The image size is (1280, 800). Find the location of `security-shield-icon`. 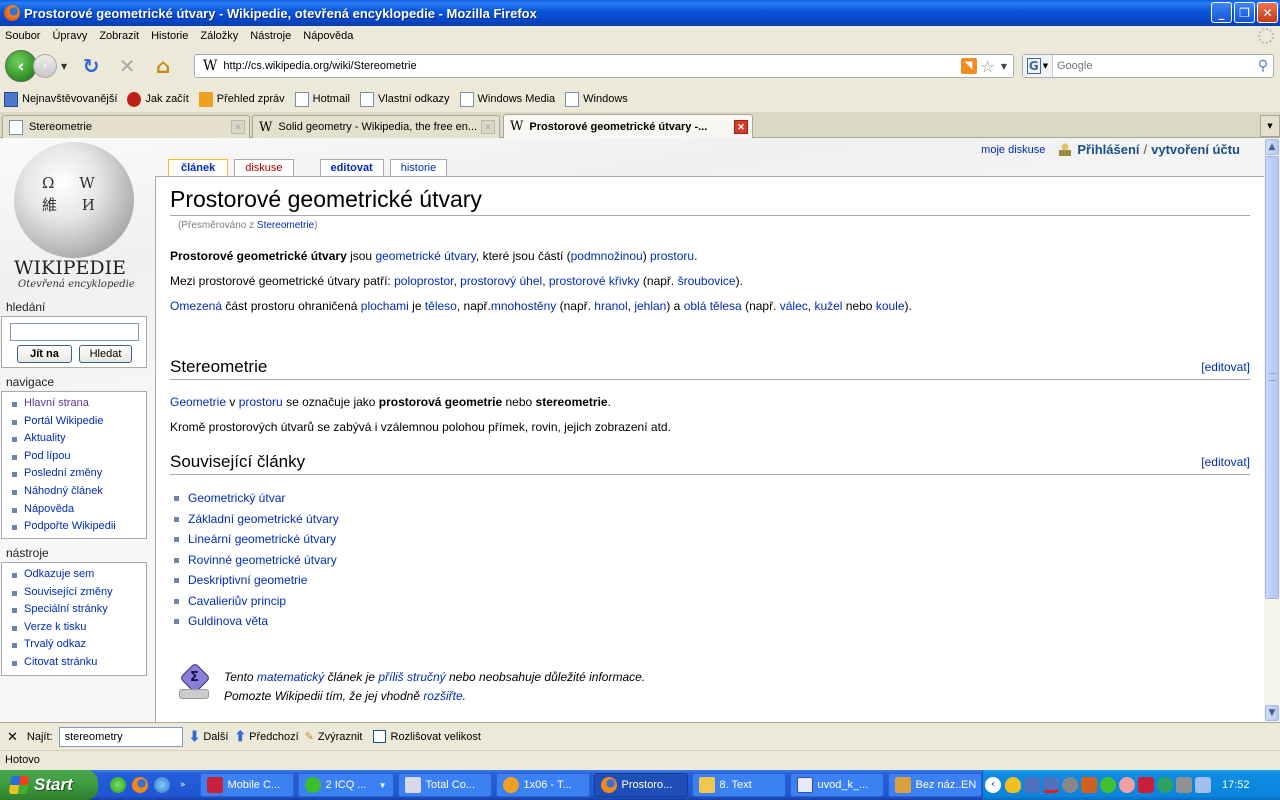

security-shield-icon is located at coordinates (1013, 785).